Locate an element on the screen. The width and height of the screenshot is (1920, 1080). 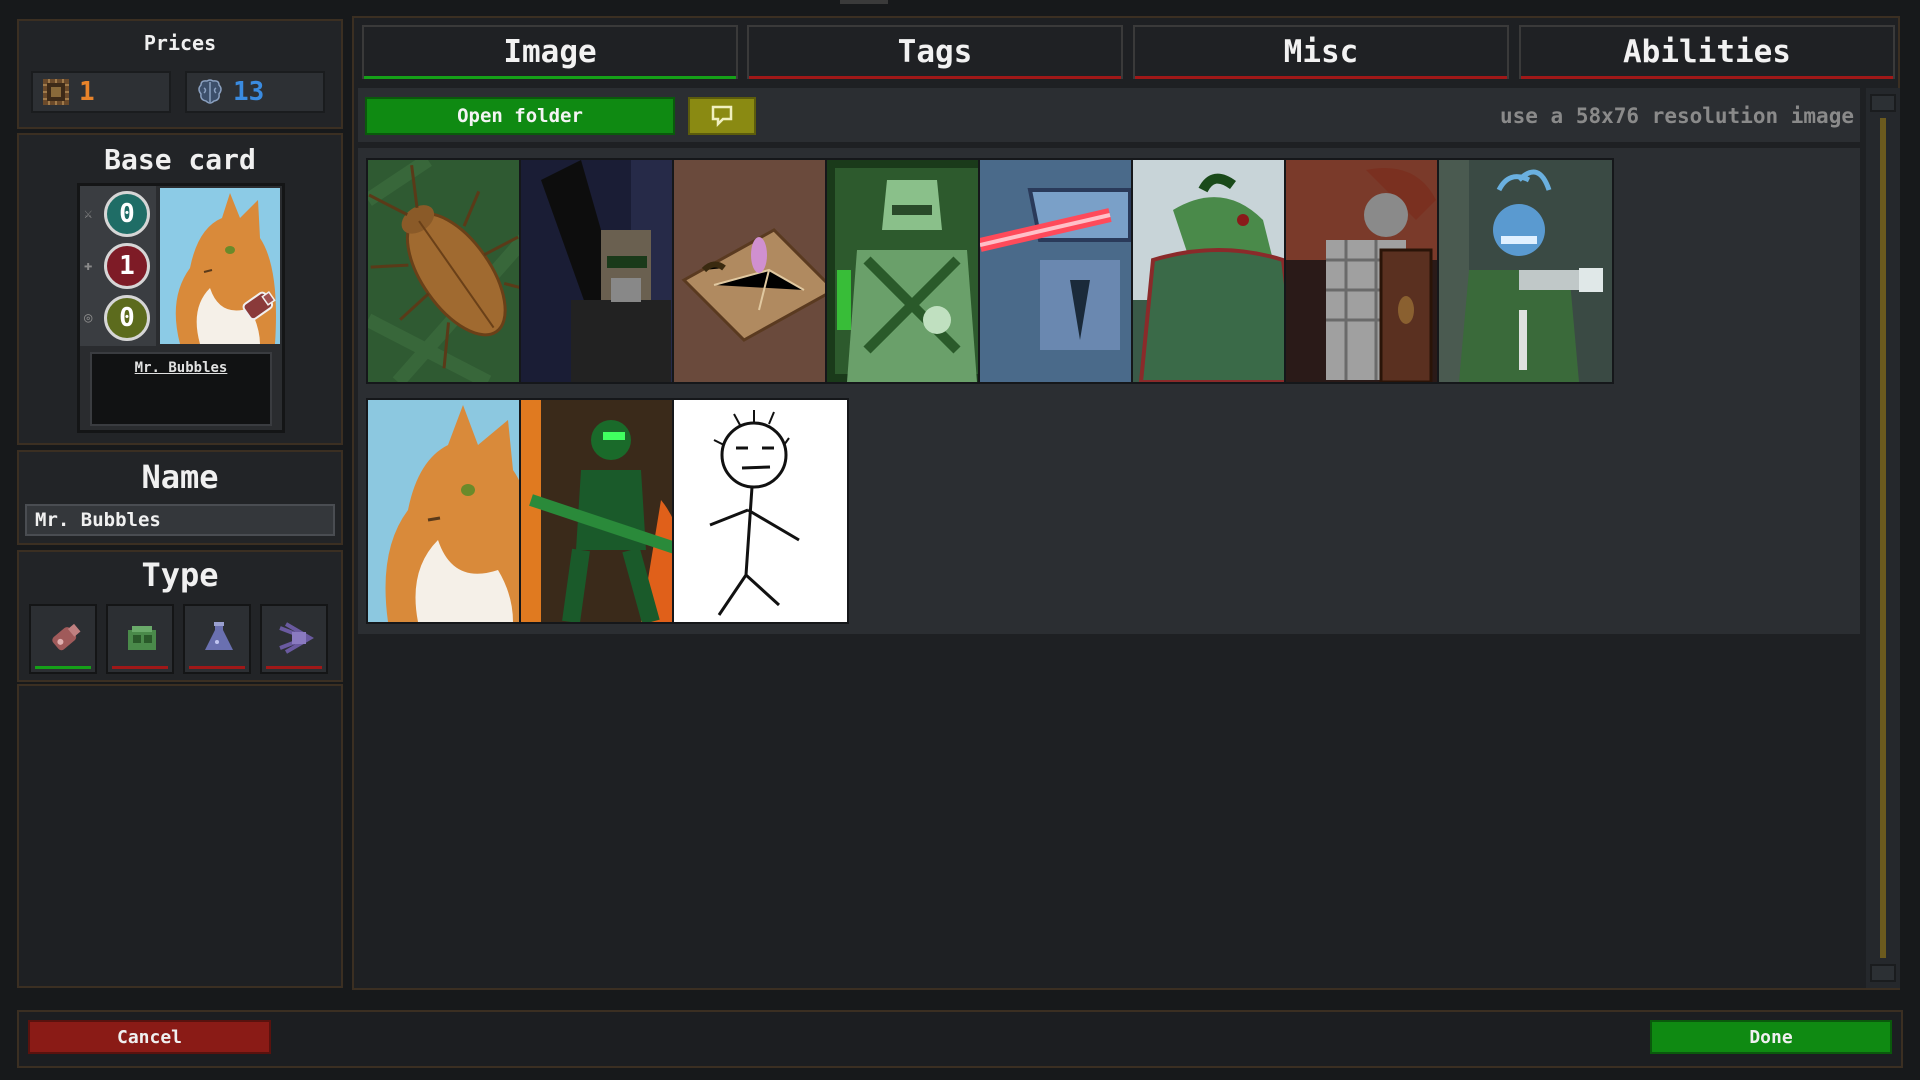
name-panel: Name is located at coordinates (180, 497).